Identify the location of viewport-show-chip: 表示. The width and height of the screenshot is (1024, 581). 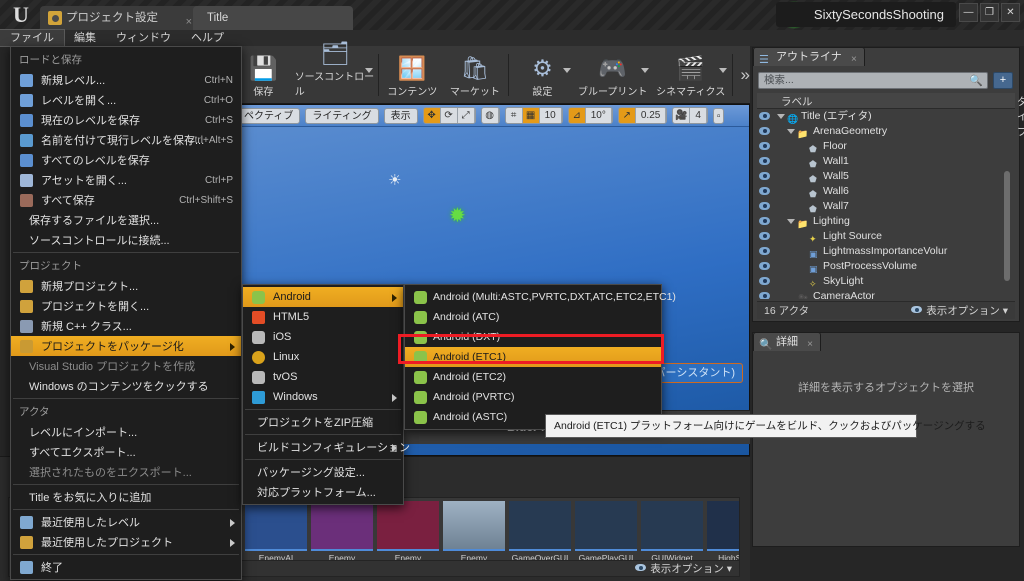
(400, 115).